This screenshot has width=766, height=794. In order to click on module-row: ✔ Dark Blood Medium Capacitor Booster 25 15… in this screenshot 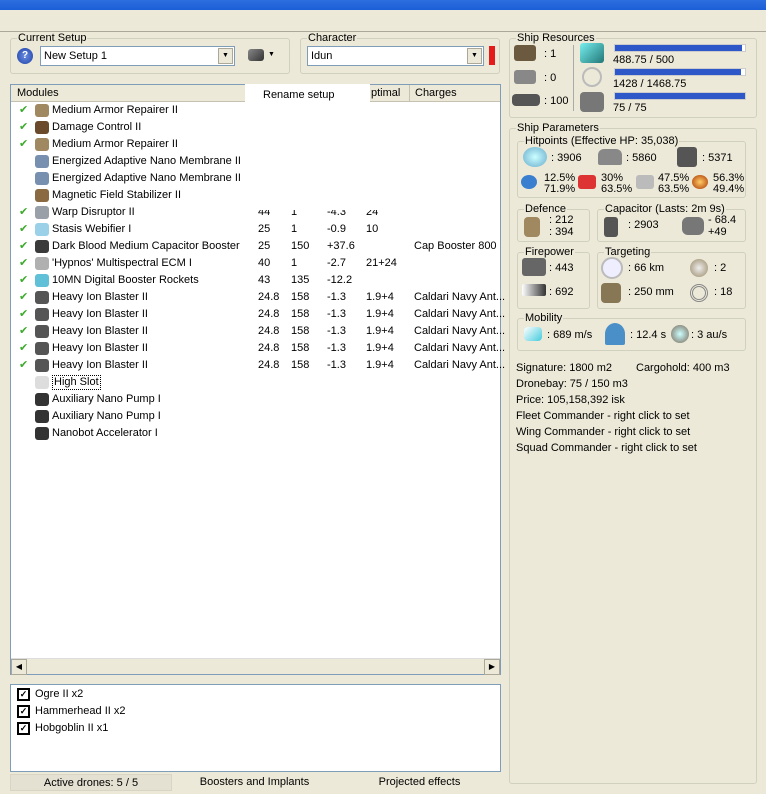, I will do `click(255, 246)`.